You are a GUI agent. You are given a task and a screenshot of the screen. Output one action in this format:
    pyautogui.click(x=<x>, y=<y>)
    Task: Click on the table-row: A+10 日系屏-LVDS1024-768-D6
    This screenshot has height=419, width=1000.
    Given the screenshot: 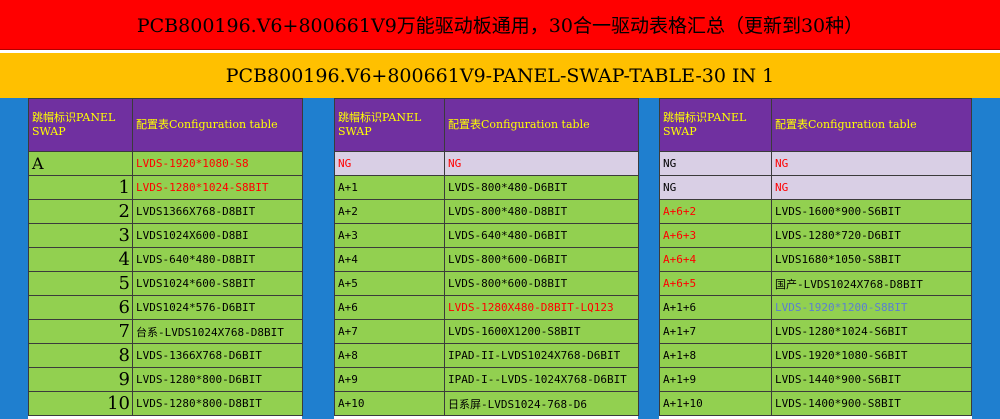 What is the action you would take?
    pyautogui.click(x=486, y=403)
    